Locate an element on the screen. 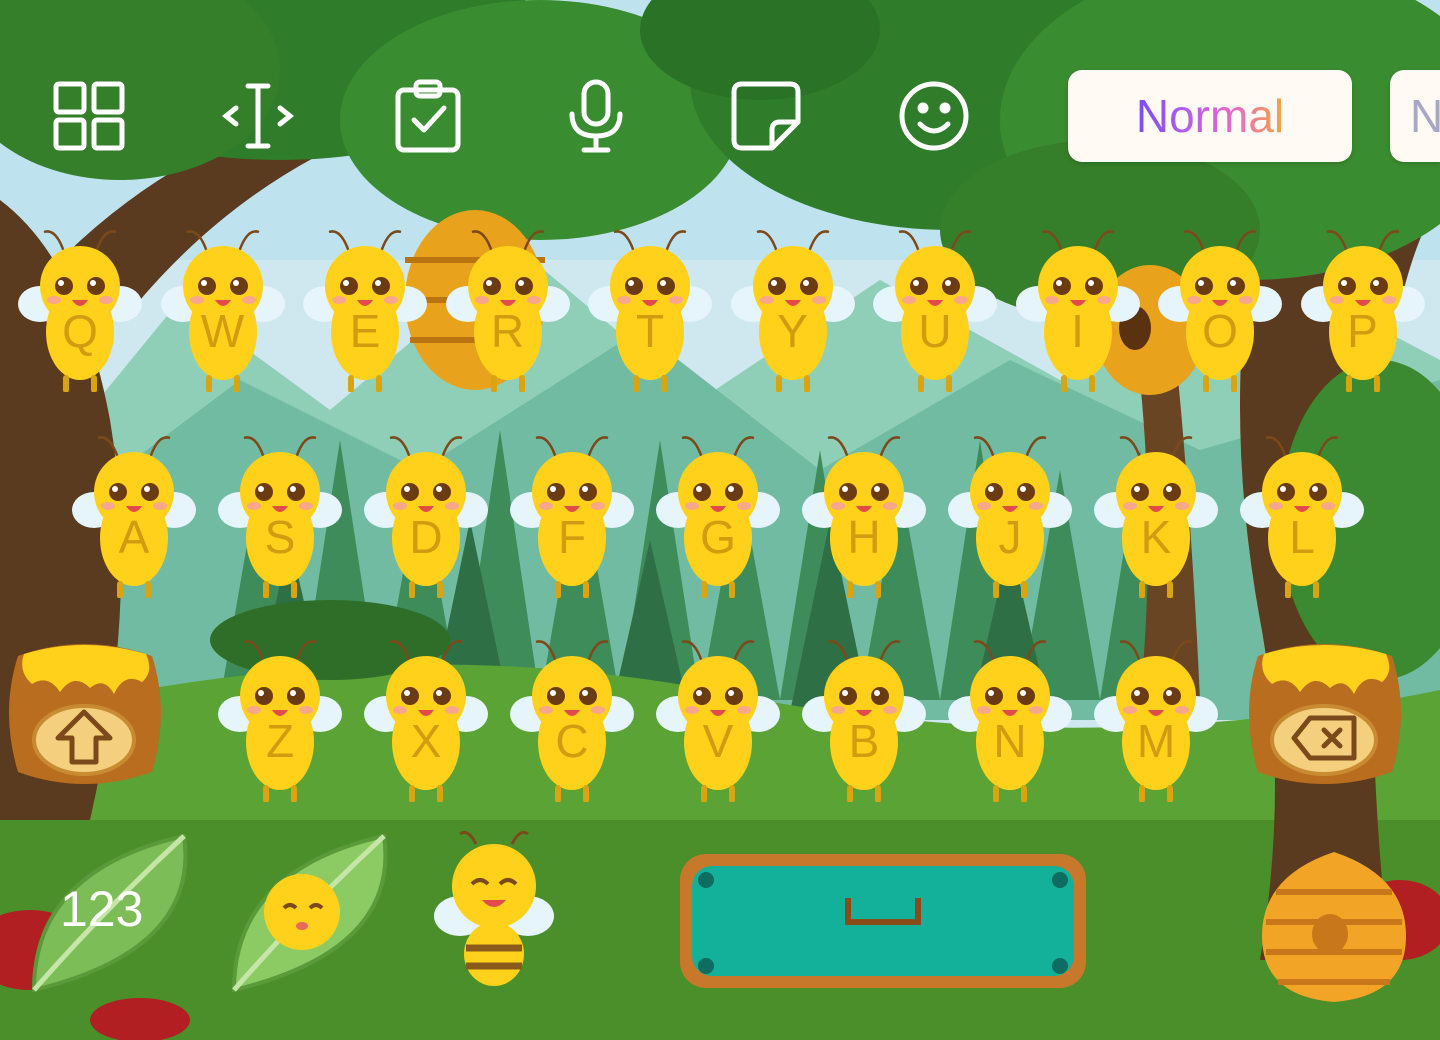 Image resolution: width=1440 pixels, height=1040 pixels. key-q: Q is located at coordinates (80, 307).